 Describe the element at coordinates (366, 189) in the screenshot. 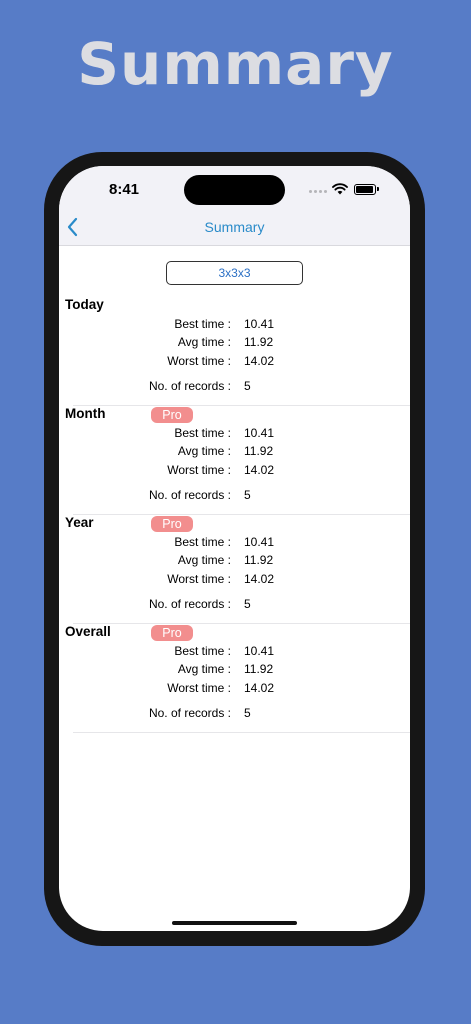

I see `battery-icon` at that location.